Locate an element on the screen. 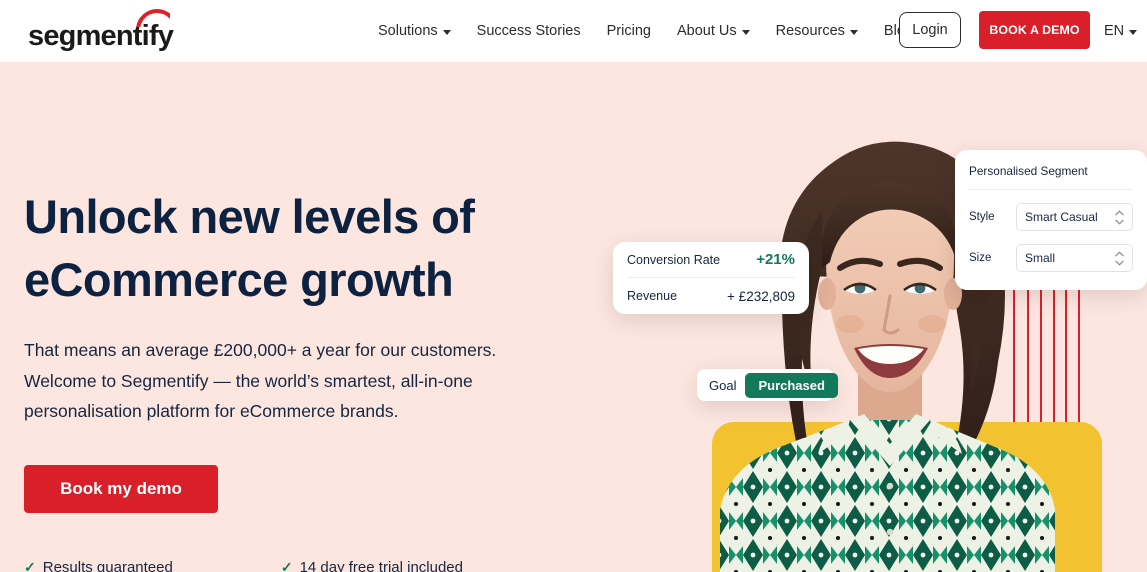 Image resolution: width=1147 pixels, height=572 pixels. segment-field-style: Style Smart Casual is located at coordinates (1051, 217).